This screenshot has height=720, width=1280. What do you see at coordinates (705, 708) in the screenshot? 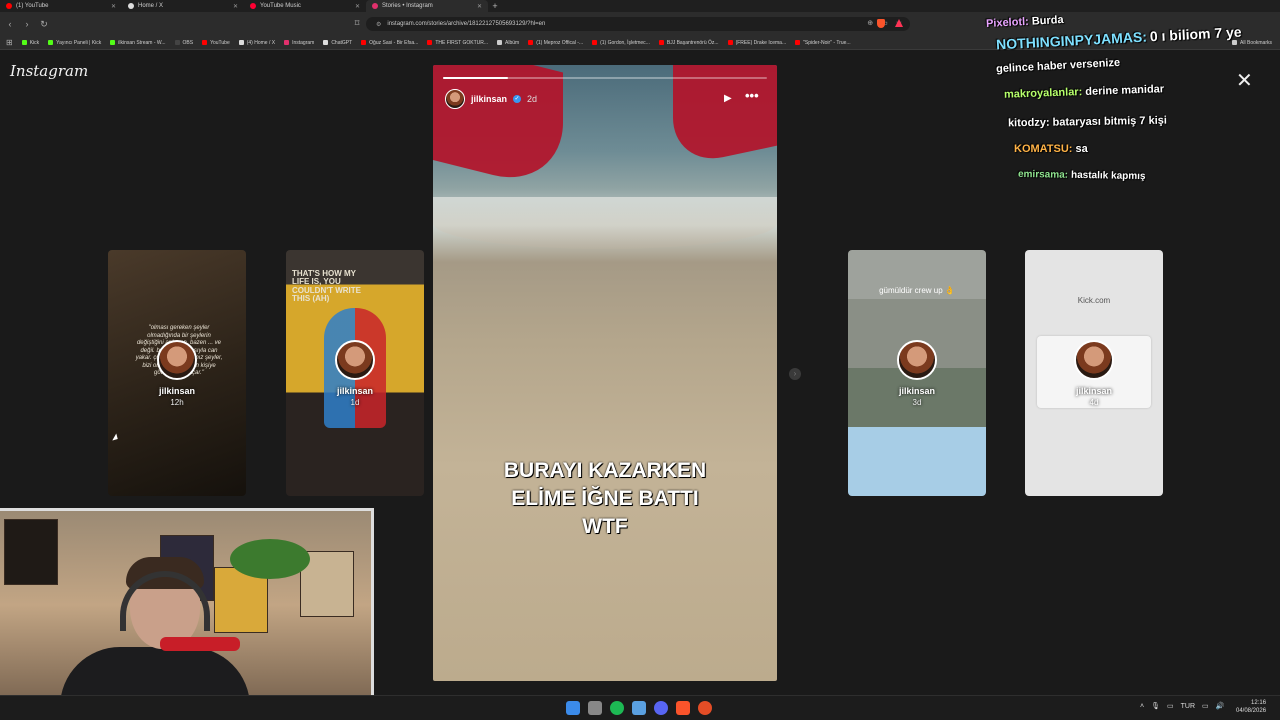
I see `app-icon` at bounding box center [705, 708].